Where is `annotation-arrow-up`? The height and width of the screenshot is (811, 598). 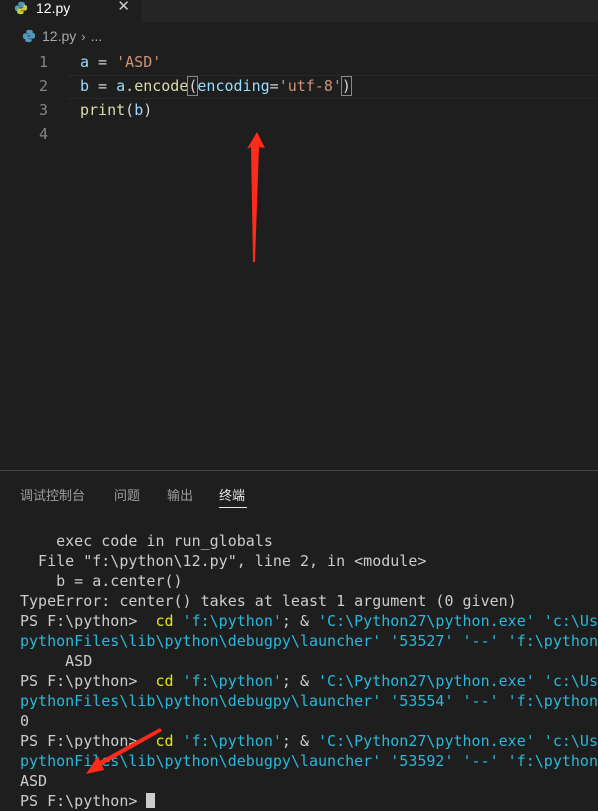
annotation-arrow-up is located at coordinates (256, 197).